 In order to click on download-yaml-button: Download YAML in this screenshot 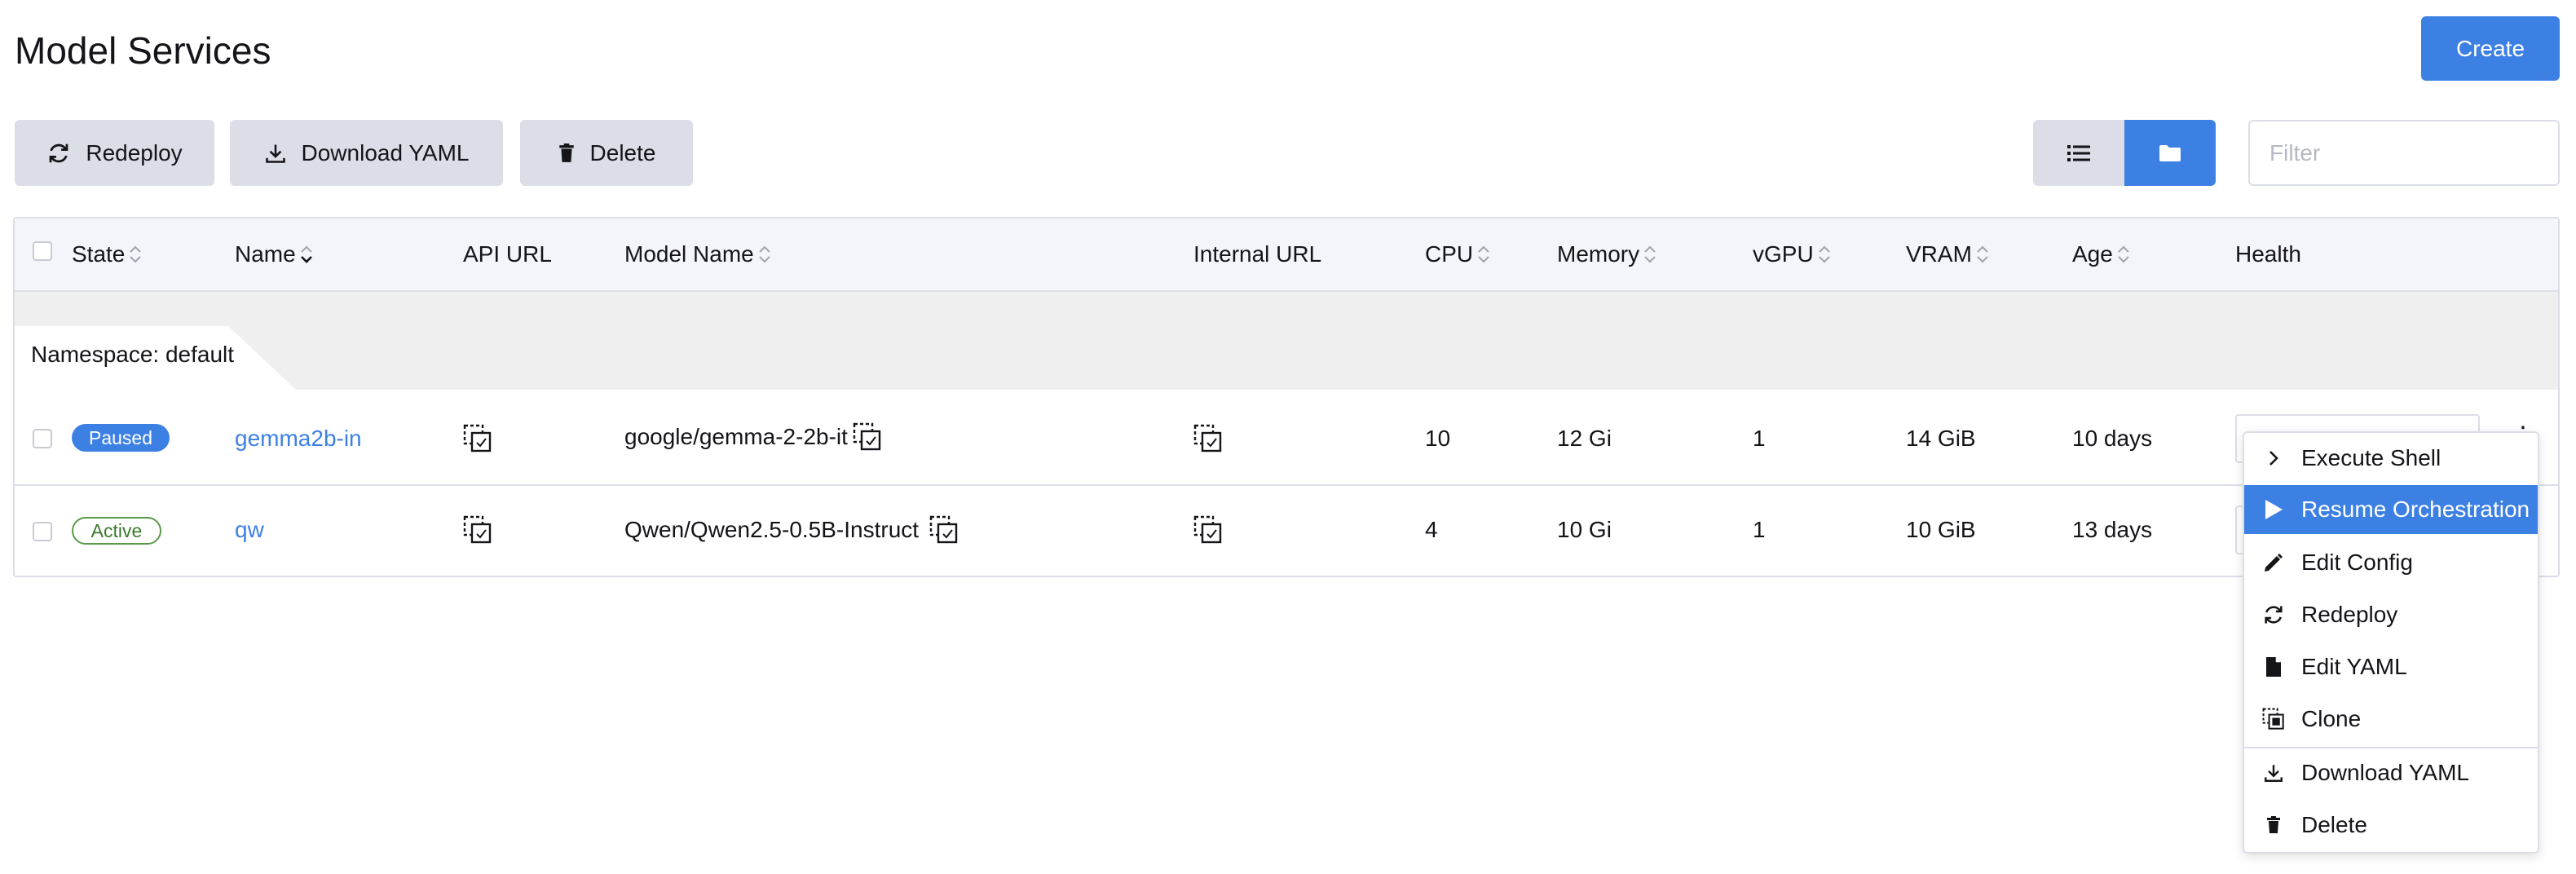, I will do `click(366, 153)`.